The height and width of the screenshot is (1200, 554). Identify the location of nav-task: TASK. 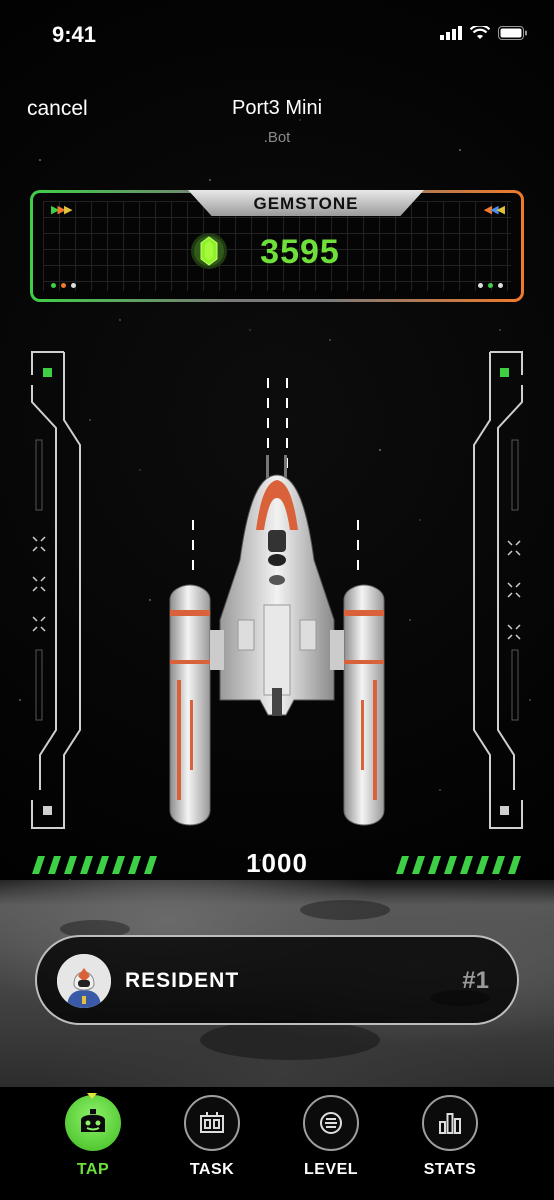
(212, 1137).